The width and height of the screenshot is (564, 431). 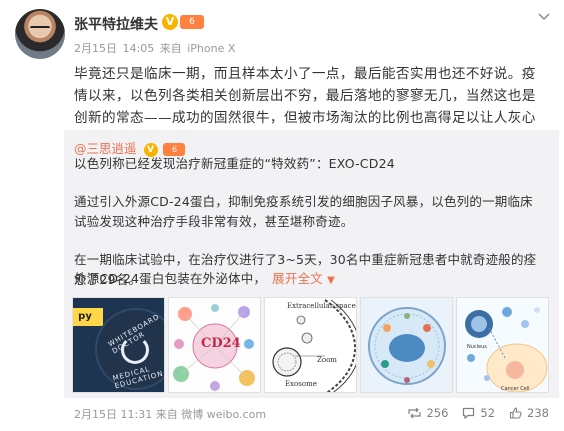 What do you see at coordinates (515, 389) in the screenshot?
I see `caption-cancer-cell: Cancer Cell` at bounding box center [515, 389].